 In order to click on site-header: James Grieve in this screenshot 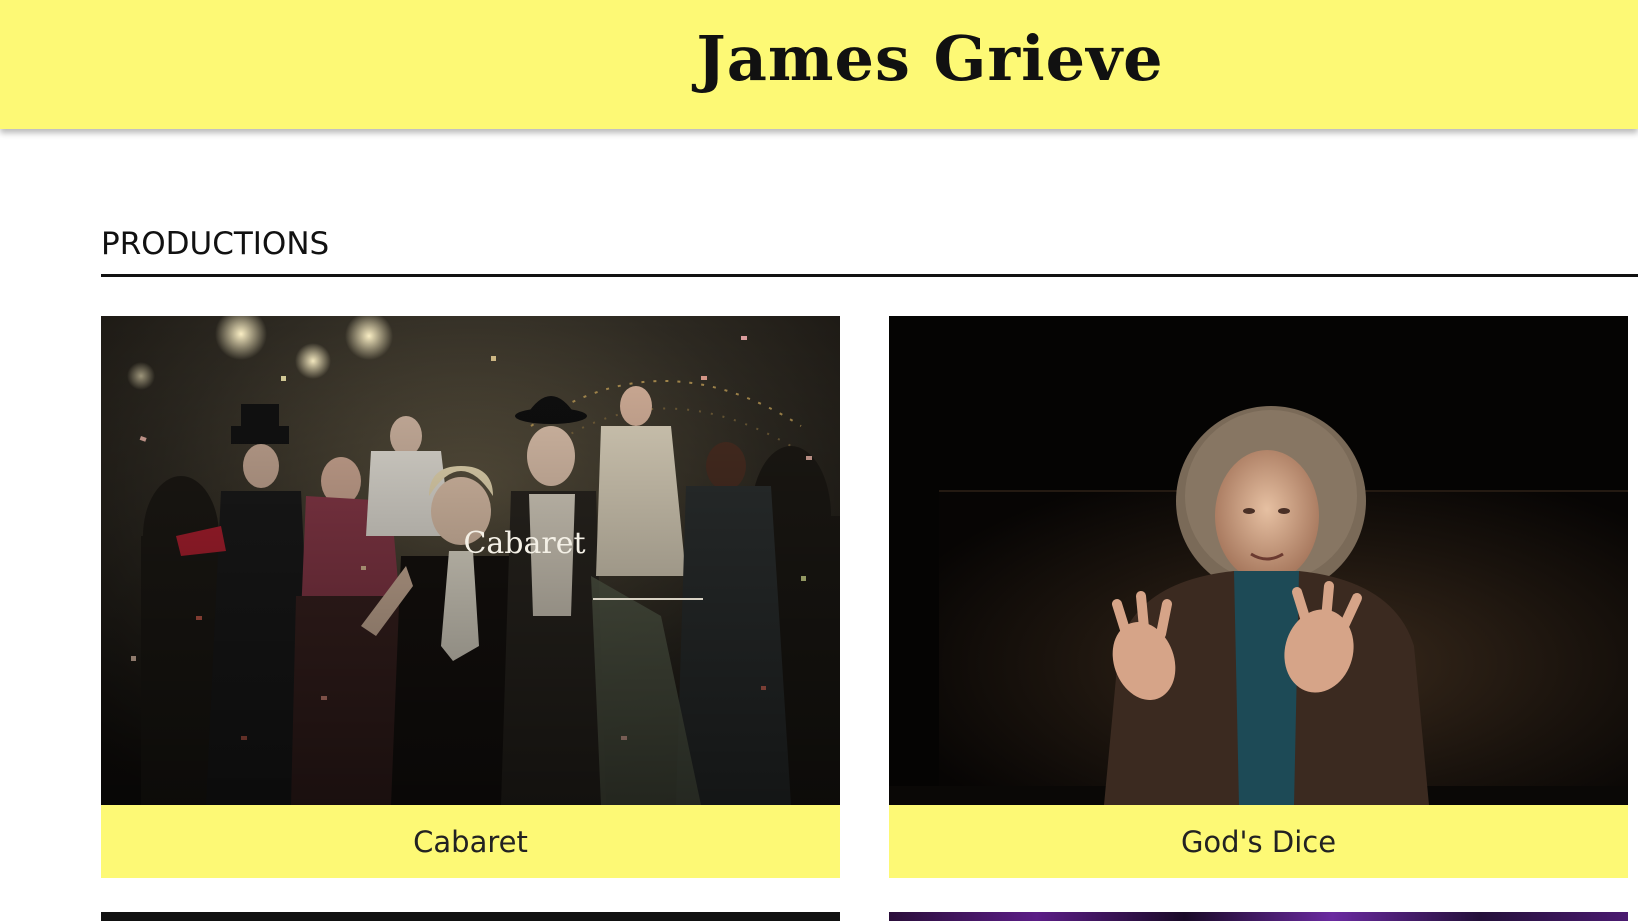, I will do `click(819, 64)`.